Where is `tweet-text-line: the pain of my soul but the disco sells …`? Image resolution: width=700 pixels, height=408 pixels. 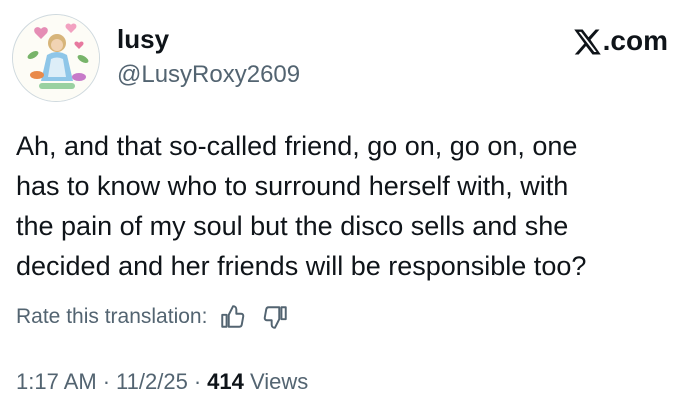 tweet-text-line: the pain of my soul but the disco sells … is located at coordinates (292, 226).